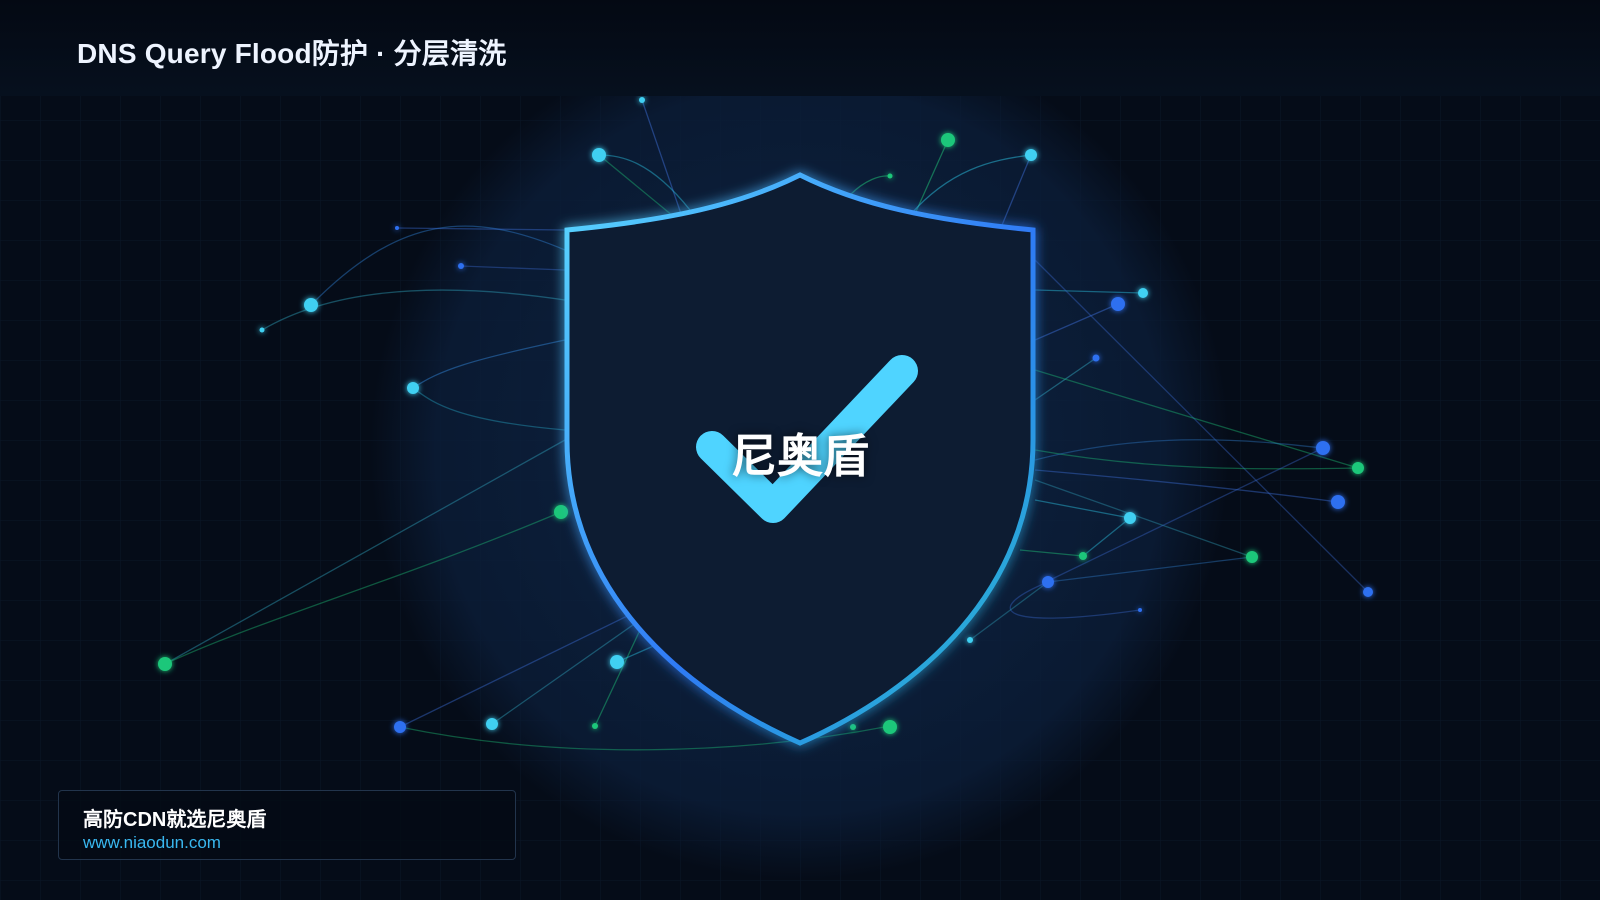 Image resolution: width=1600 pixels, height=900 pixels. I want to click on brand-url-link: www.niaodun.com, so click(152, 843).